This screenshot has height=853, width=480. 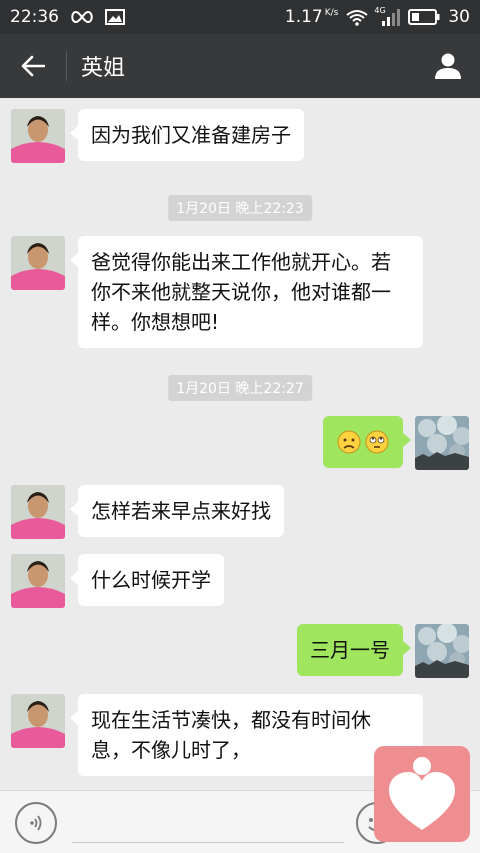 I want to click on message-text-line: 样。你想想吧!, so click(x=155, y=322).